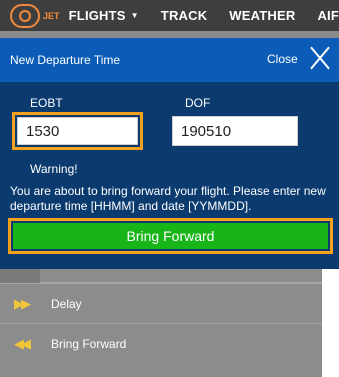 The width and height of the screenshot is (339, 377). I want to click on menu-item-hidden, so click(161, 276).